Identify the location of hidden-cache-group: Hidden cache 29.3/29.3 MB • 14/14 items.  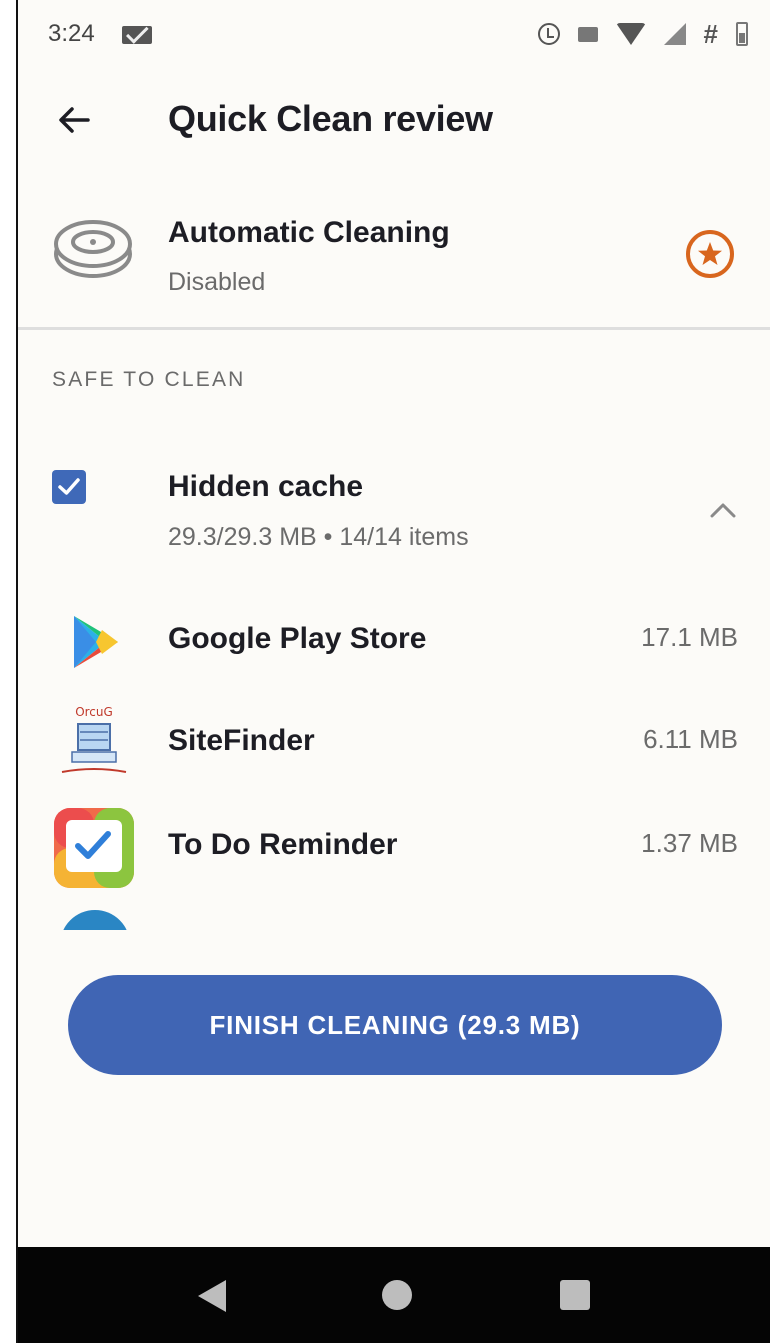
(394, 506).